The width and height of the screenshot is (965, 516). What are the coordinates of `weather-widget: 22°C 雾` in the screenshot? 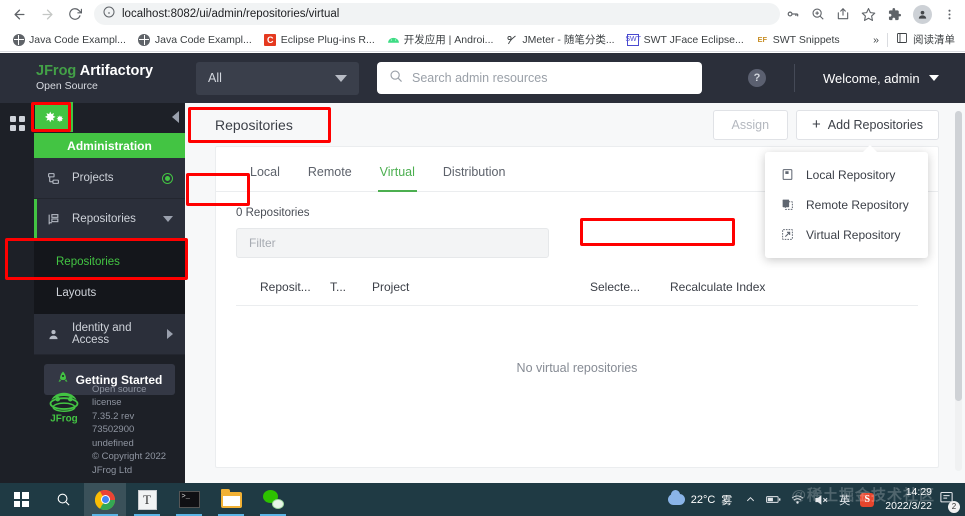 It's located at (700, 499).